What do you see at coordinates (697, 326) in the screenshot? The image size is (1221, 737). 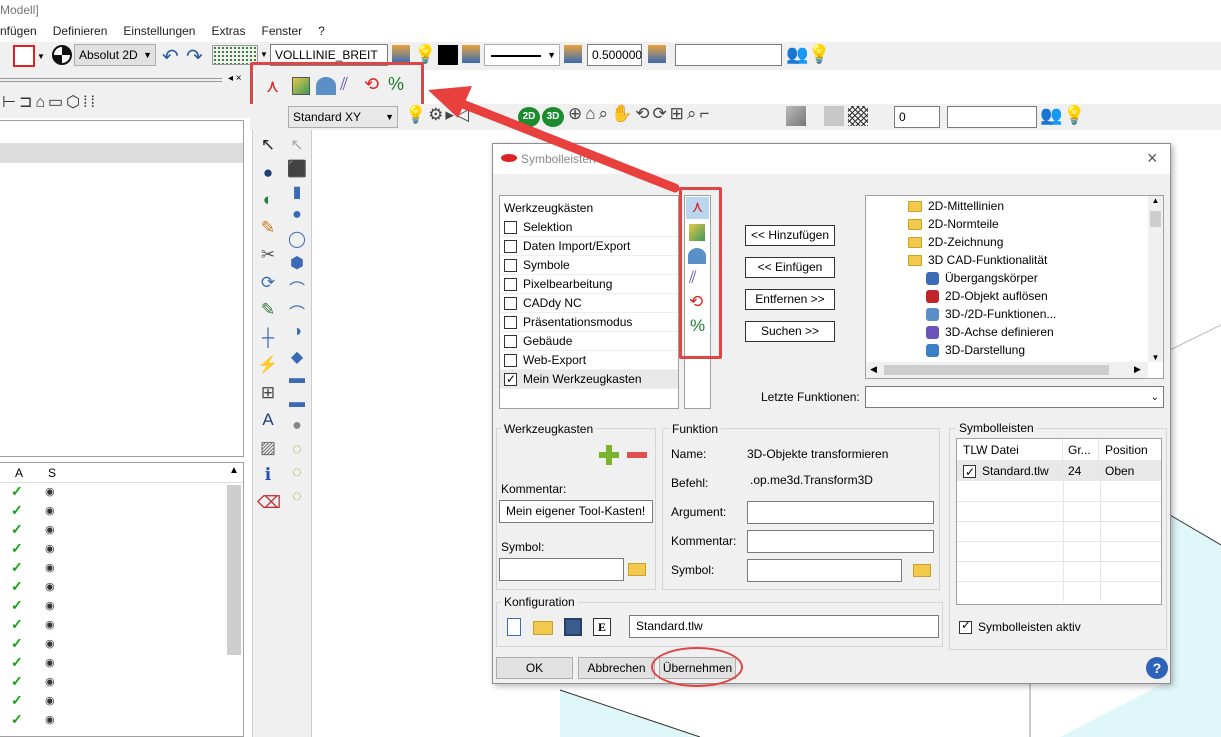 I see `percent-icon: %` at bounding box center [697, 326].